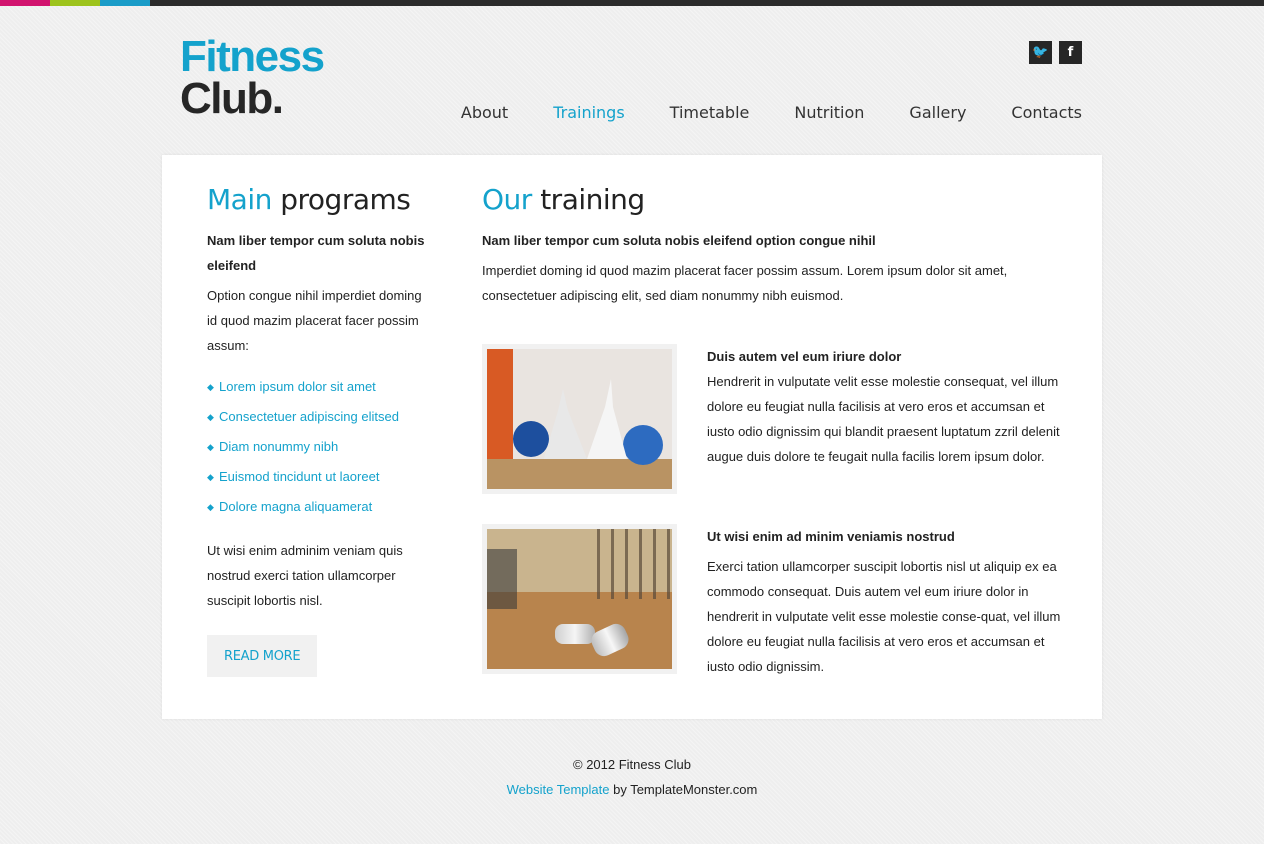 The height and width of the screenshot is (844, 1264). I want to click on list-item: ◆ Euismod tincidunt ut laoreet, so click(319, 477).